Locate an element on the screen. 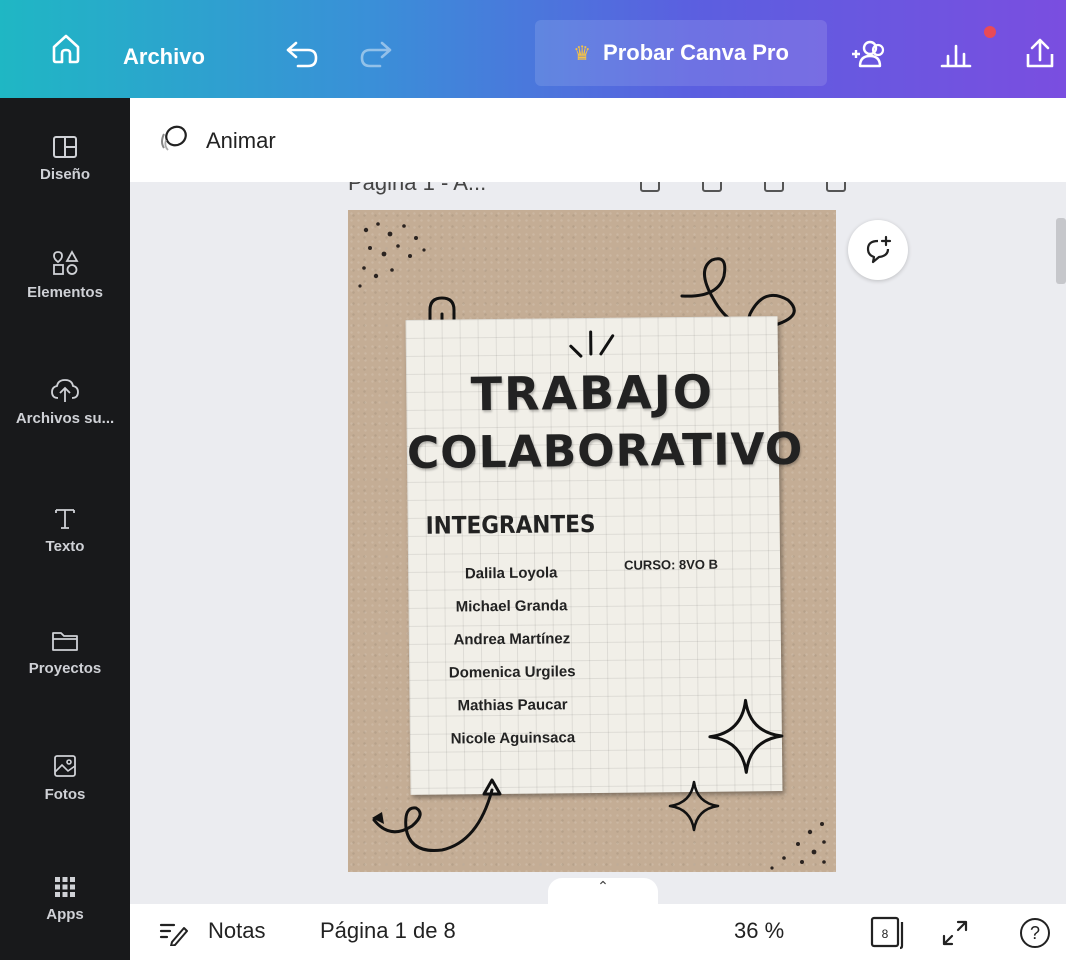 The height and width of the screenshot is (960, 1066). top-bar: Archivo ♛ Probar Canva Pro is located at coordinates (533, 49).